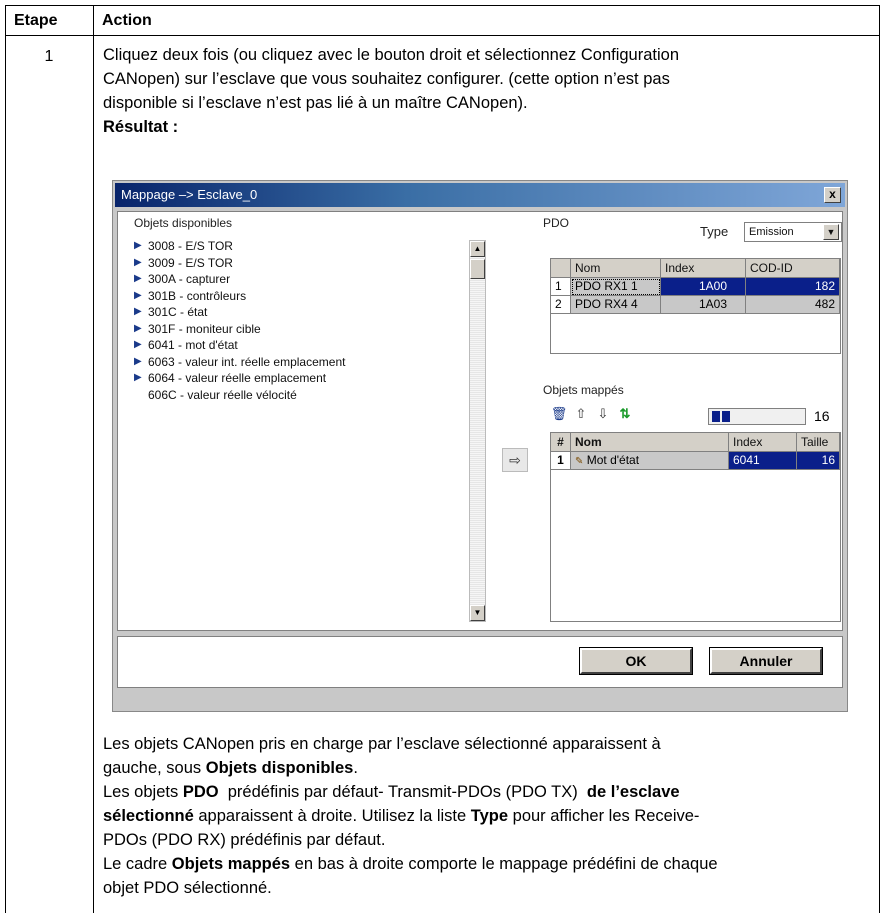 The height and width of the screenshot is (913, 885). Describe the element at coordinates (703, 305) in the screenshot. I see `pdo-row-index: 1A03` at that location.